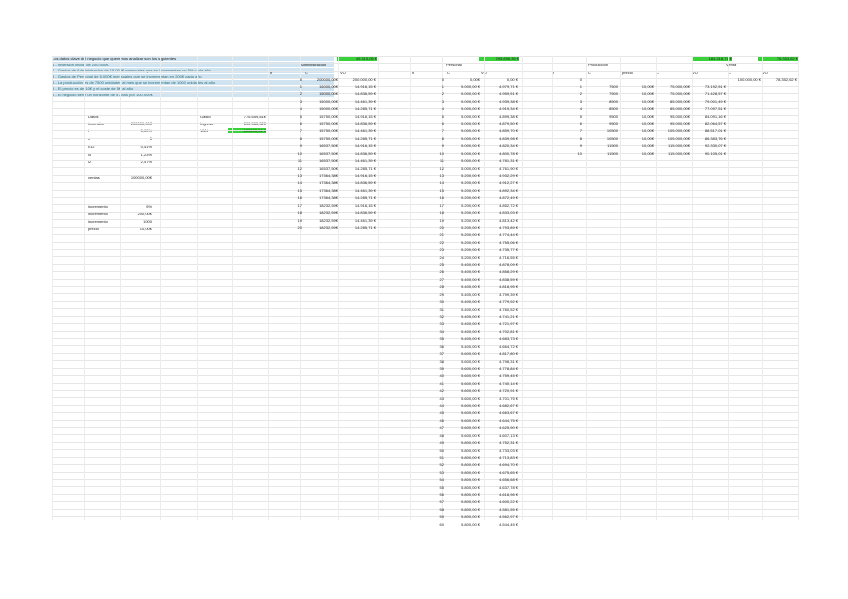  Describe the element at coordinates (436, 271) in the screenshot. I see `personal-n-cell: 26` at that location.